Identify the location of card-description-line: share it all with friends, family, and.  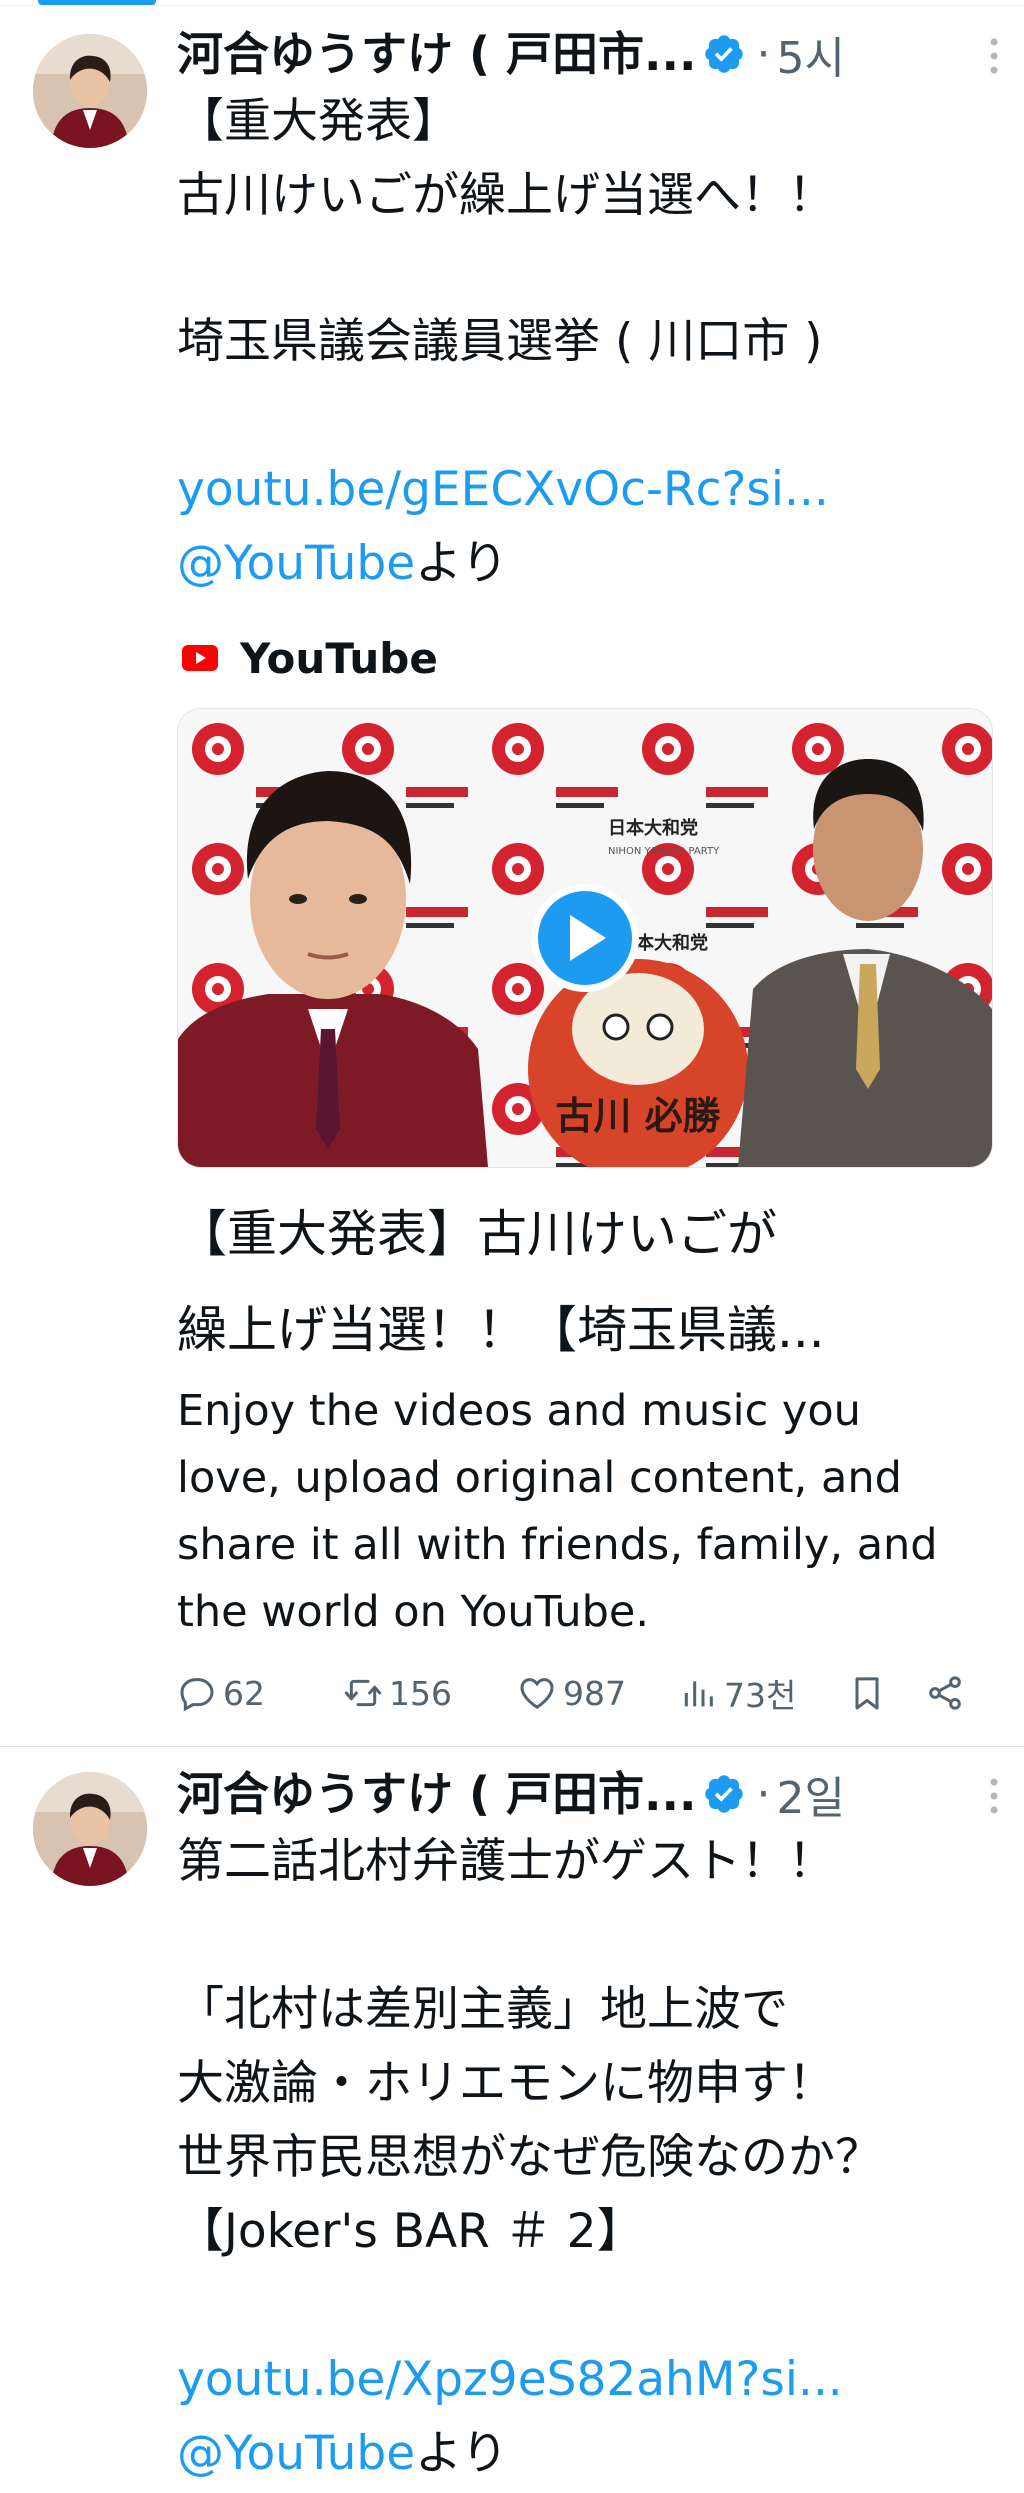
(557, 1545).